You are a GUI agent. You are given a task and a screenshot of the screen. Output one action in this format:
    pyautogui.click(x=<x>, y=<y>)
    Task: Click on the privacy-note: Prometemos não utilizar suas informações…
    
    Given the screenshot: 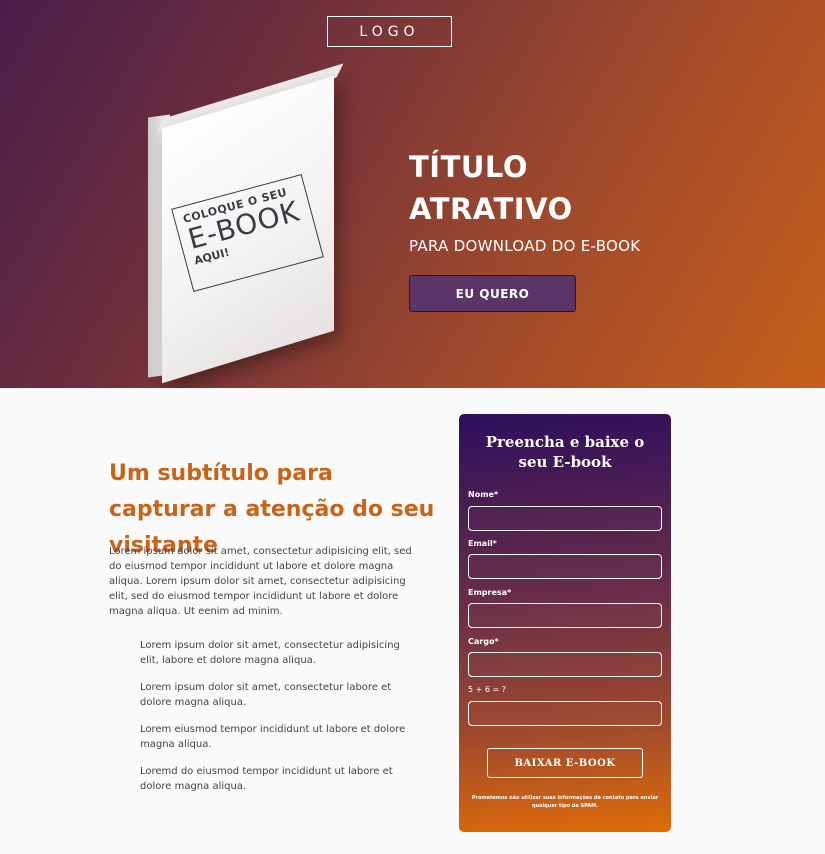 What is the action you would take?
    pyautogui.click(x=565, y=802)
    